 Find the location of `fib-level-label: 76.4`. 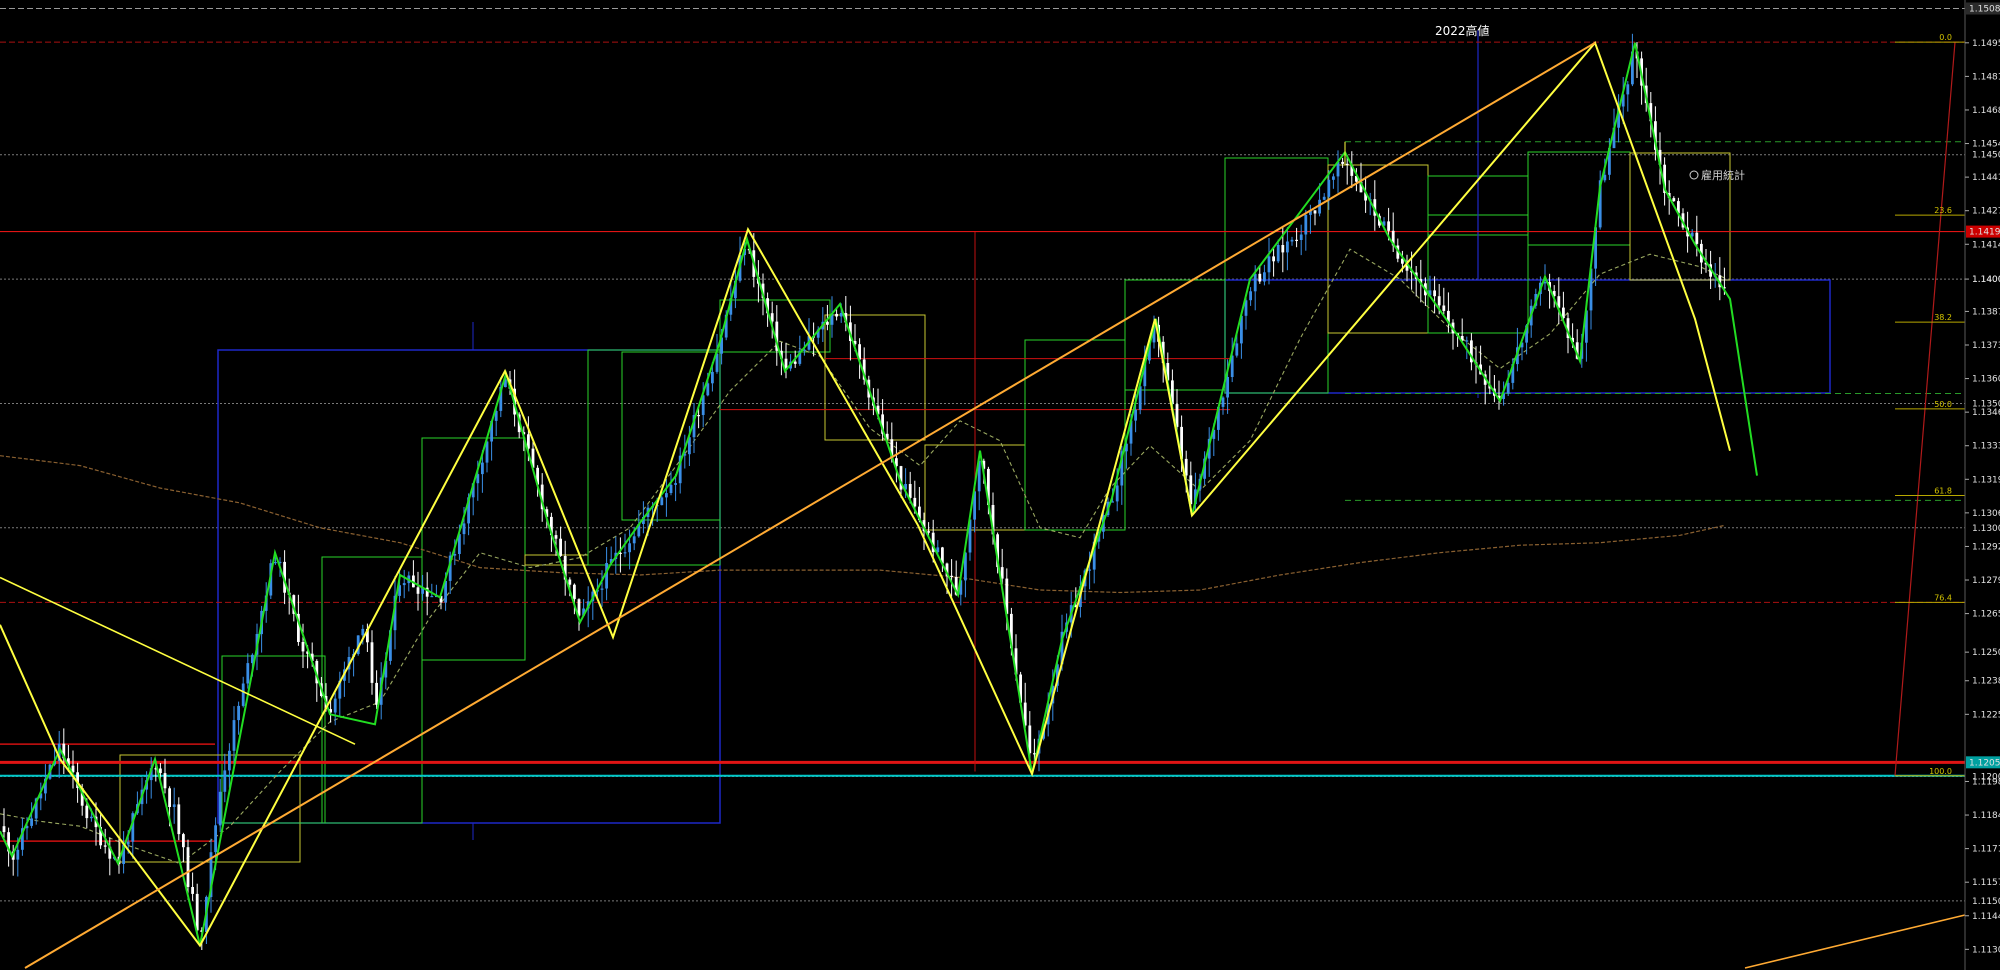

fib-level-label: 76.4 is located at coordinates (1943, 597).